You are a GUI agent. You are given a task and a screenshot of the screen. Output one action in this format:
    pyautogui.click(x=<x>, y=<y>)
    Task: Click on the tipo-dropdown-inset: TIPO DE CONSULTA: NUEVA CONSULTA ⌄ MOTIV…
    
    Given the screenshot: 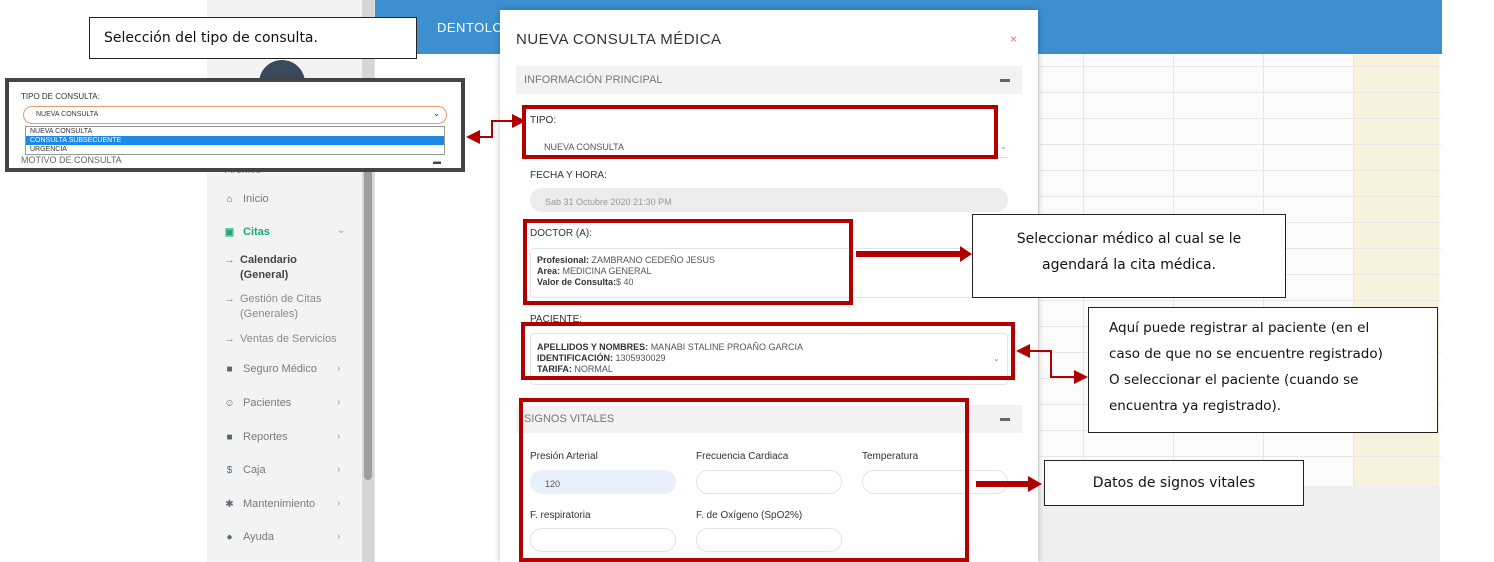 What is the action you would take?
    pyautogui.click(x=235, y=125)
    